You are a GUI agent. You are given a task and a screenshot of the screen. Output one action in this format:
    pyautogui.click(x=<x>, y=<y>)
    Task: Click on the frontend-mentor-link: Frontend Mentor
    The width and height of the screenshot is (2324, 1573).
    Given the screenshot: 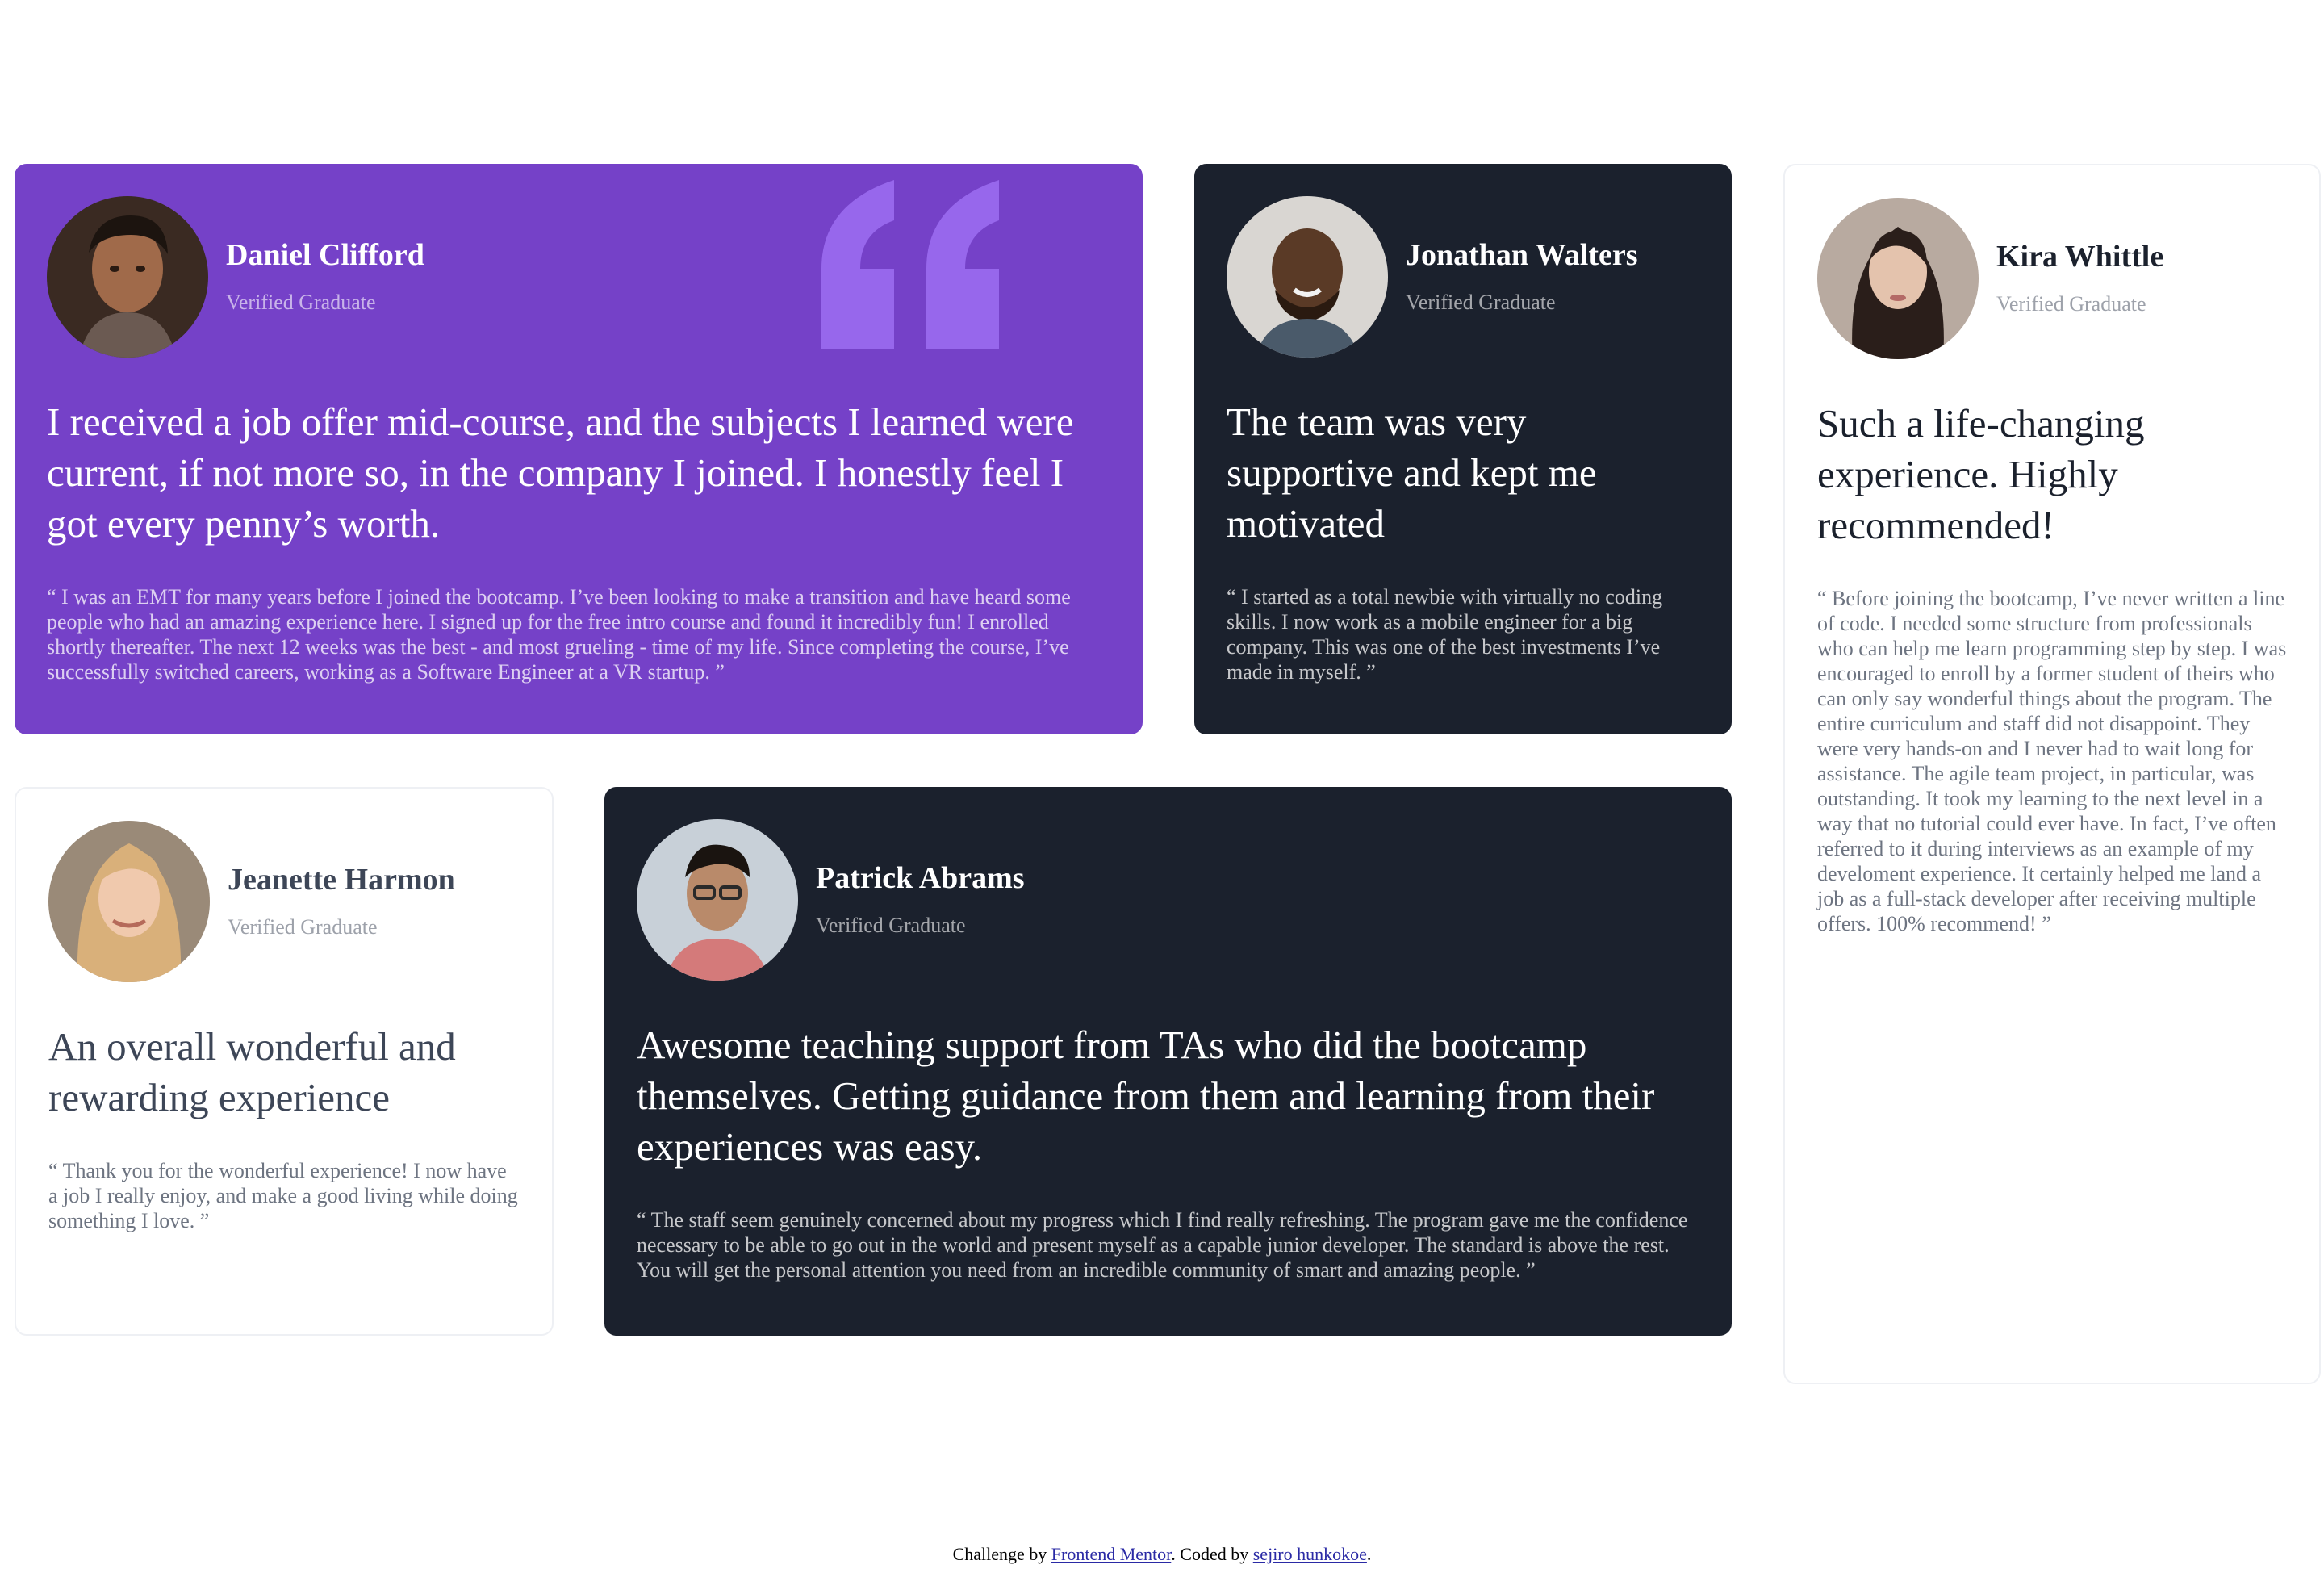 What is the action you would take?
    pyautogui.click(x=1111, y=1554)
    